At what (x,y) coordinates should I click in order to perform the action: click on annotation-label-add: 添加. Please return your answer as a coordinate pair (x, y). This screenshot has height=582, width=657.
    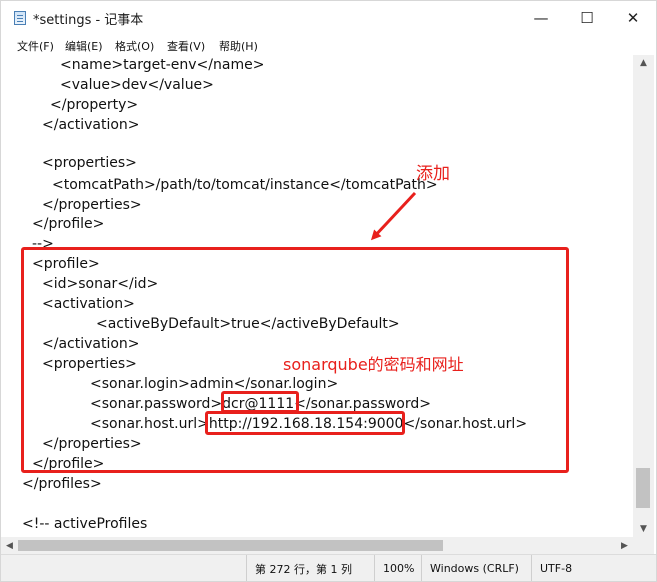
    Looking at the image, I should click on (433, 174).